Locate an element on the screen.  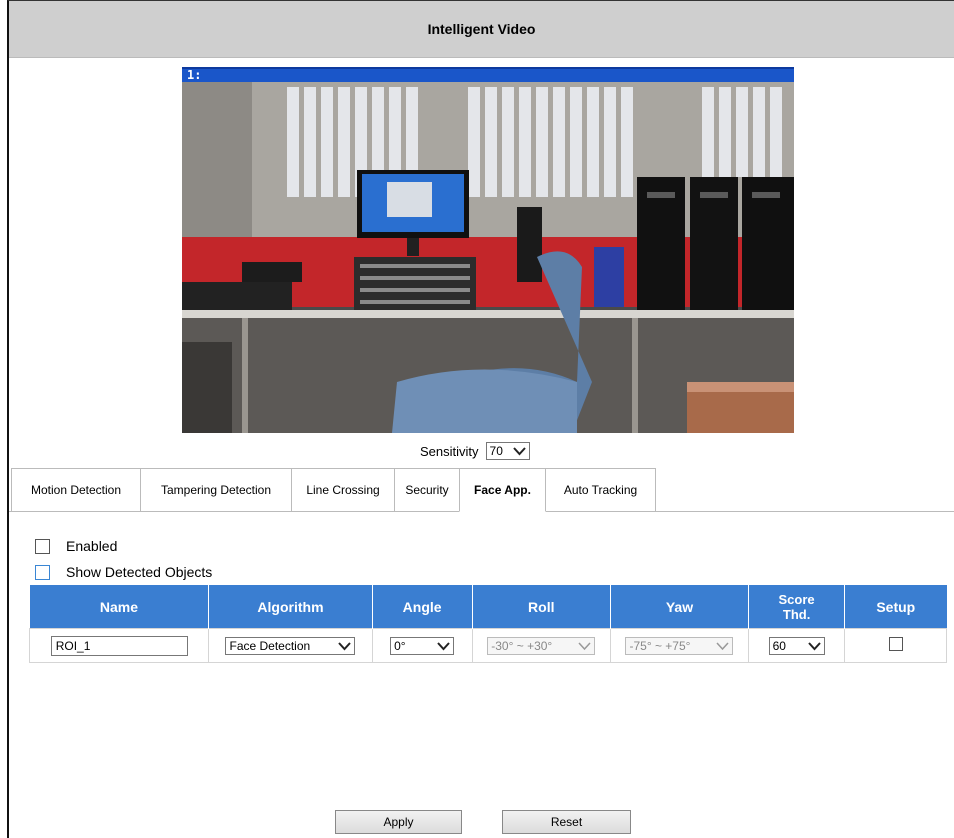
cell-name is located at coordinates (119, 645).